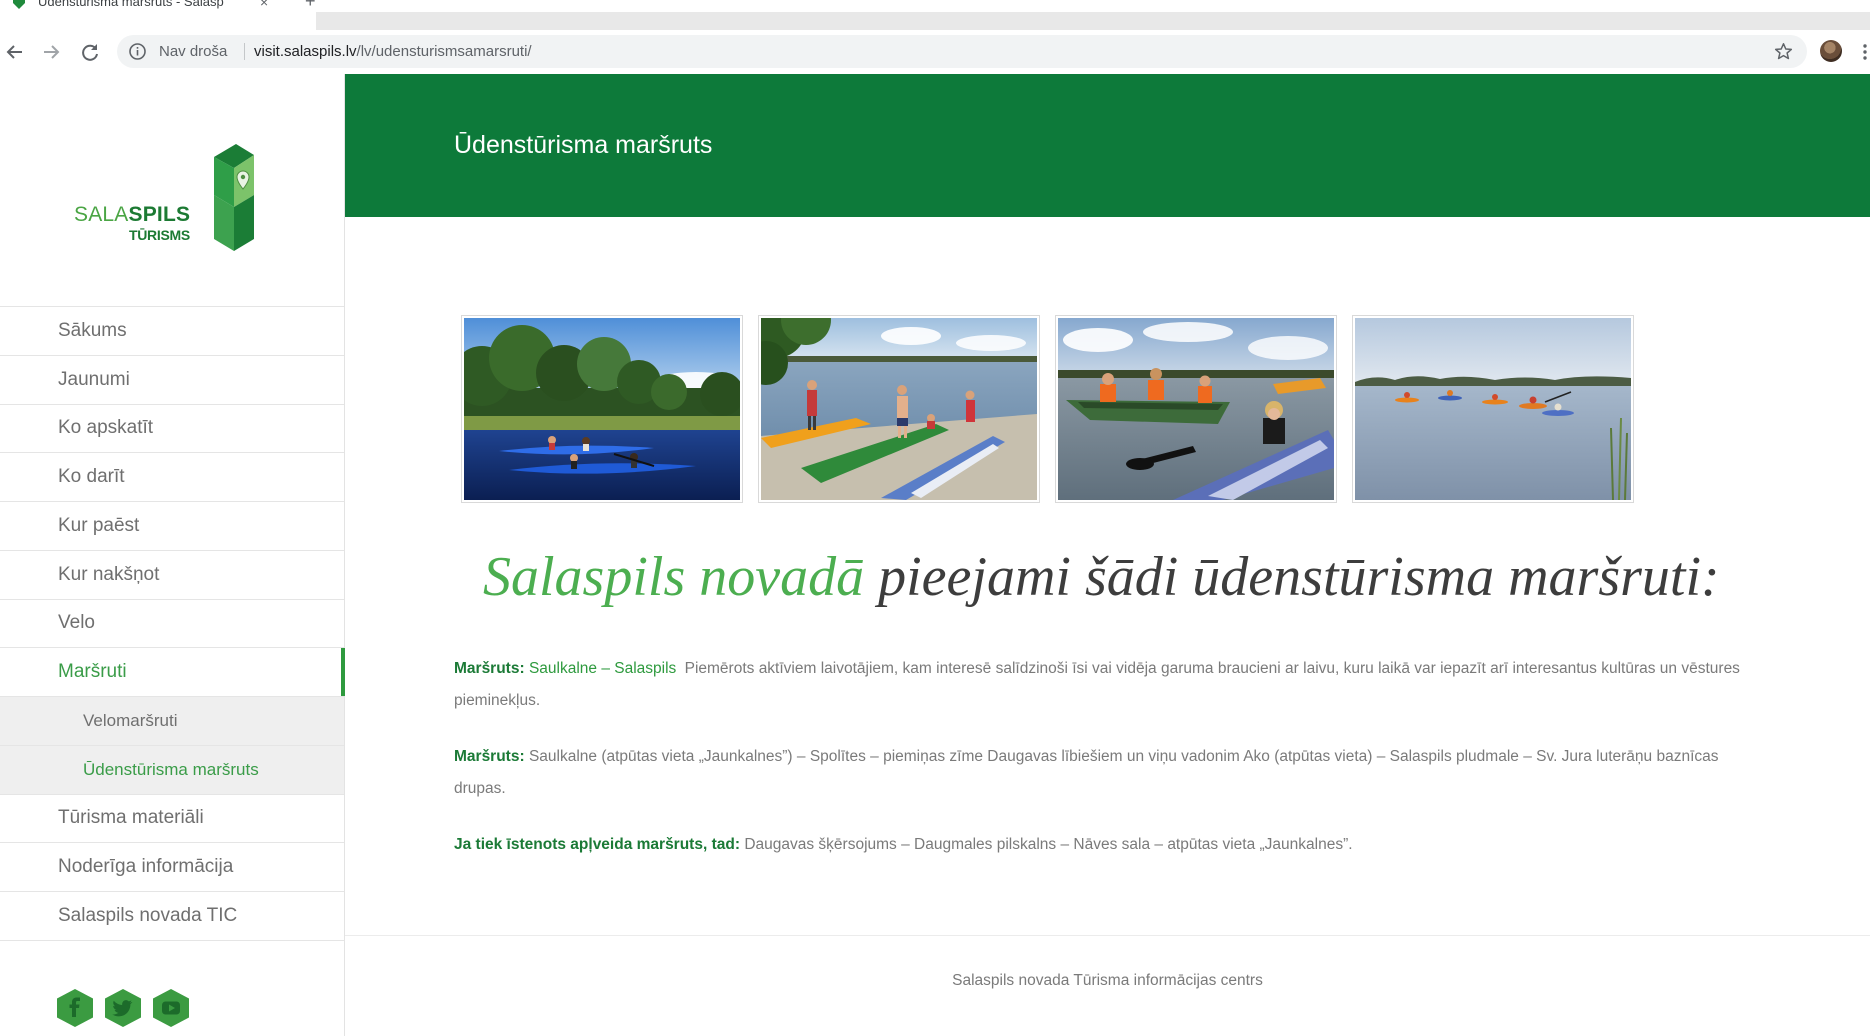 Image resolution: width=1870 pixels, height=1036 pixels. Describe the element at coordinates (597, 844) in the screenshot. I see `route-label: Ja tiek īstenots apļveida maršruts, tad:` at that location.